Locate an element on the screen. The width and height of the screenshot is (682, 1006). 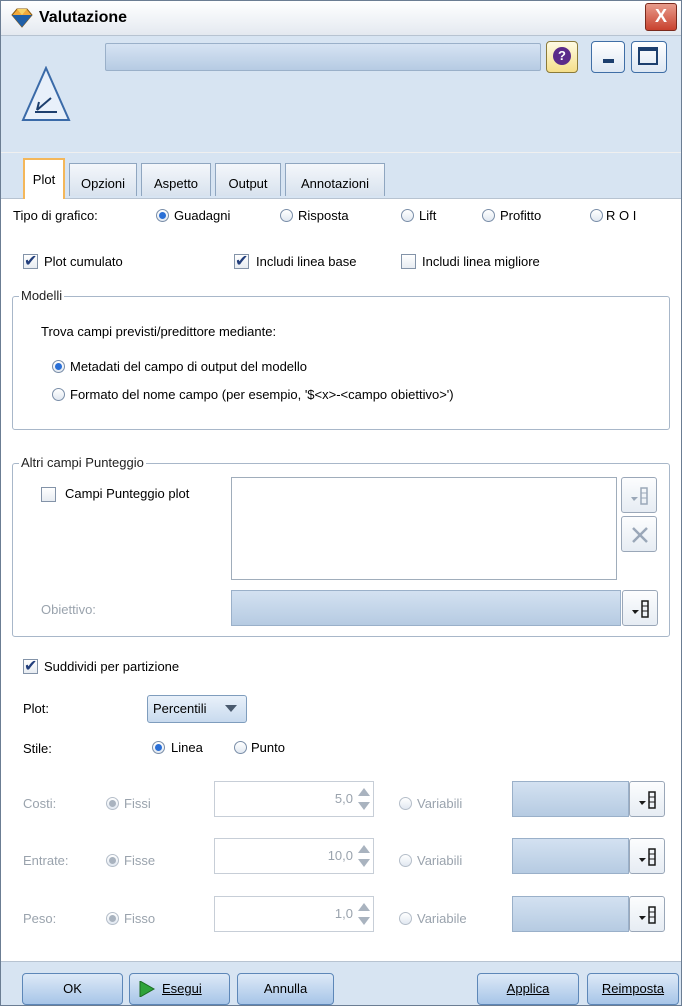
tab-options: Opzioni is located at coordinates (103, 179).